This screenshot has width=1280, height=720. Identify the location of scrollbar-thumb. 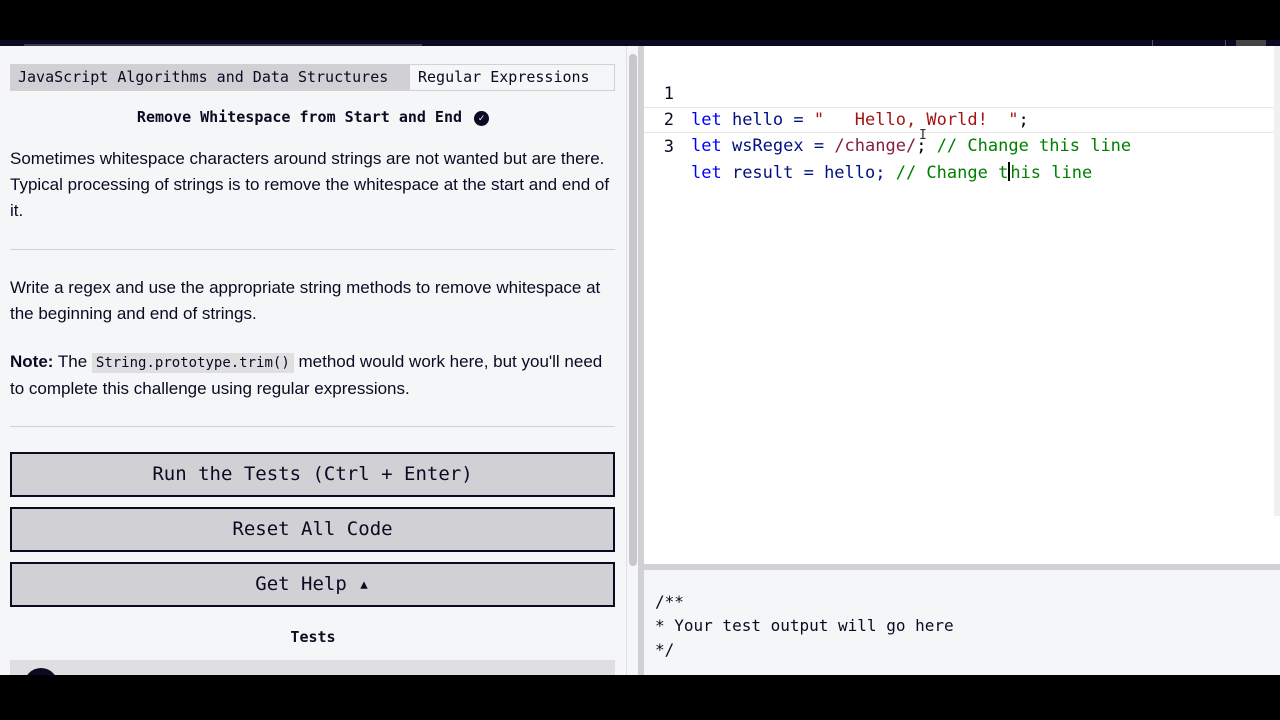
(633, 310).